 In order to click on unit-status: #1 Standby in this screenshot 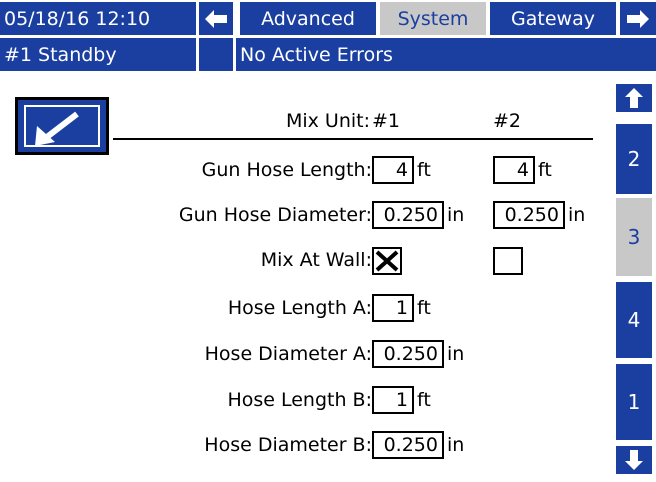, I will do `click(98, 54)`.